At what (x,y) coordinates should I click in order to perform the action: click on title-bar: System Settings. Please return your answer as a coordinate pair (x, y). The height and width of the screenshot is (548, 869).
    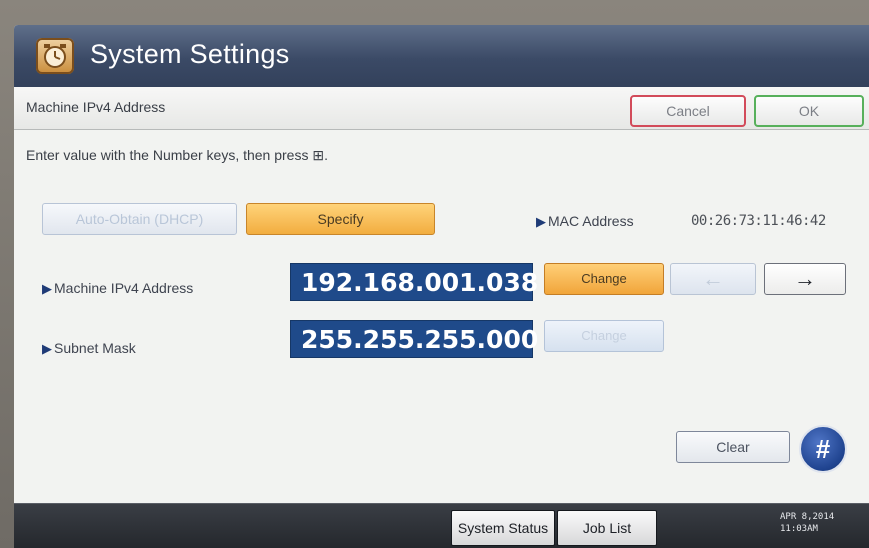
    Looking at the image, I should click on (441, 56).